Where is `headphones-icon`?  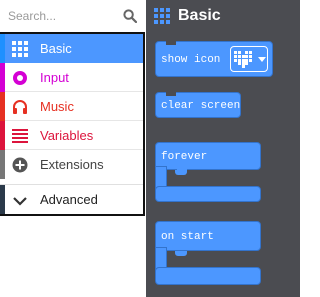
headphones-icon is located at coordinates (20, 107).